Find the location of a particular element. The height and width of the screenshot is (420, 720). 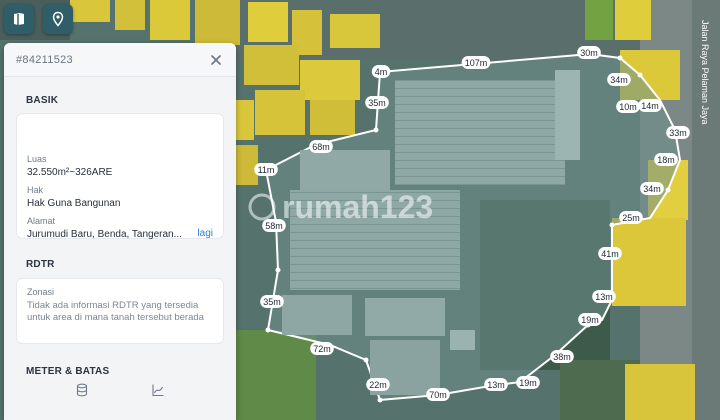

distance-label: 68m is located at coordinates (321, 146).